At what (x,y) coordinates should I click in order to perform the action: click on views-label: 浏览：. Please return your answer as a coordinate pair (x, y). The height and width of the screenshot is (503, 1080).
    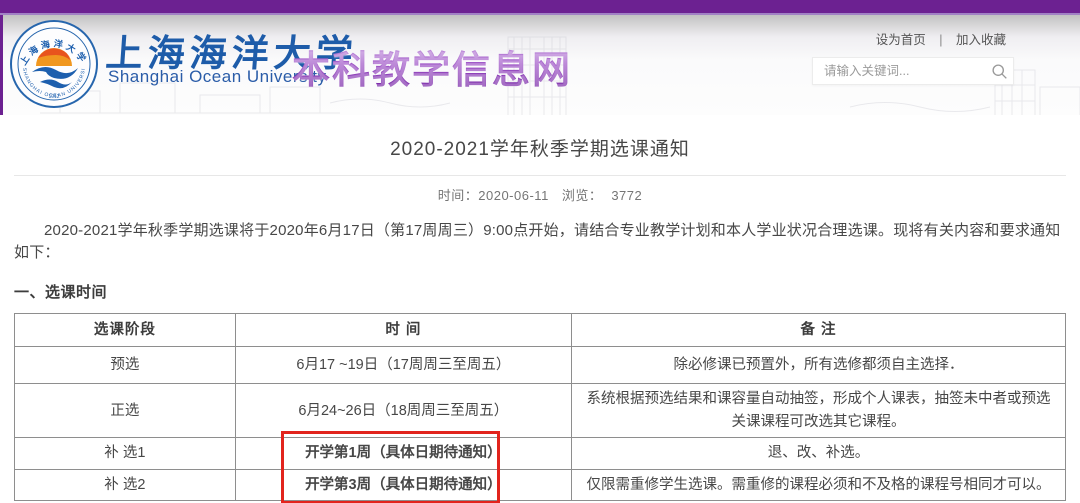
    Looking at the image, I should click on (582, 195).